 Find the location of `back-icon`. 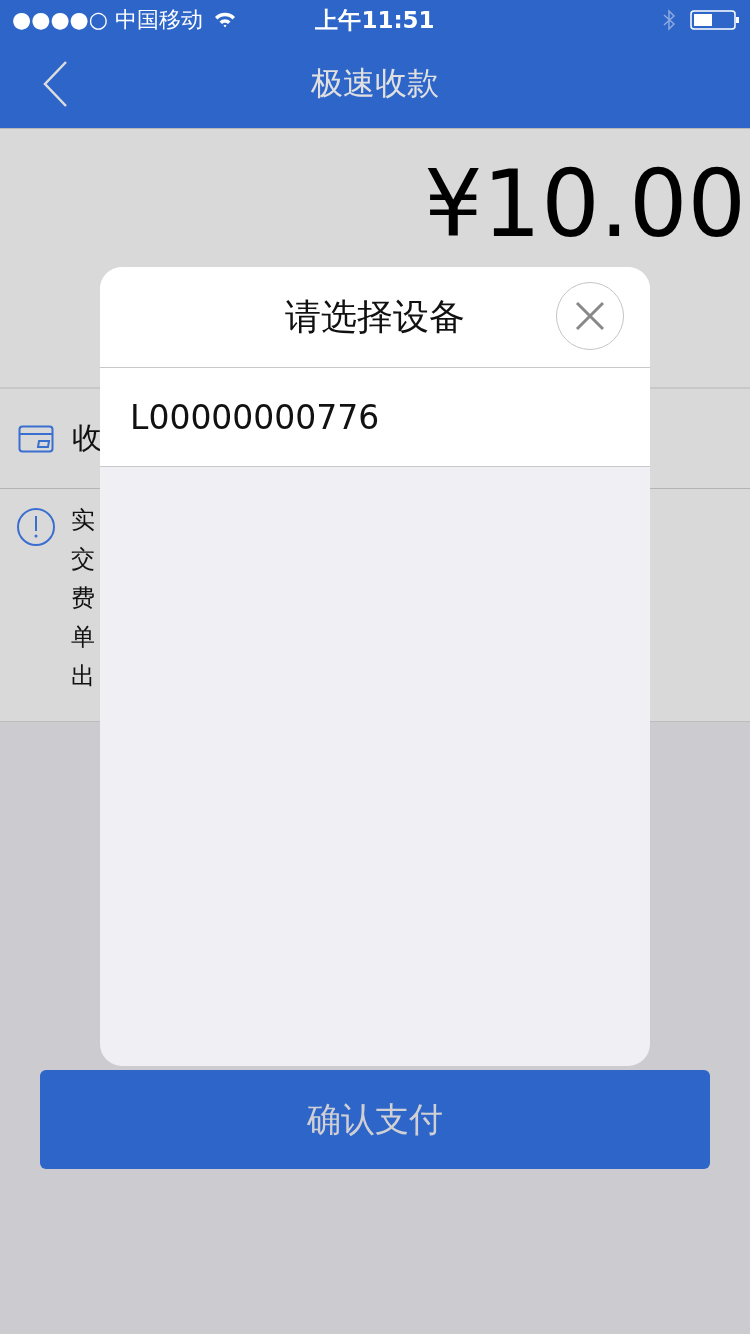

back-icon is located at coordinates (55, 84).